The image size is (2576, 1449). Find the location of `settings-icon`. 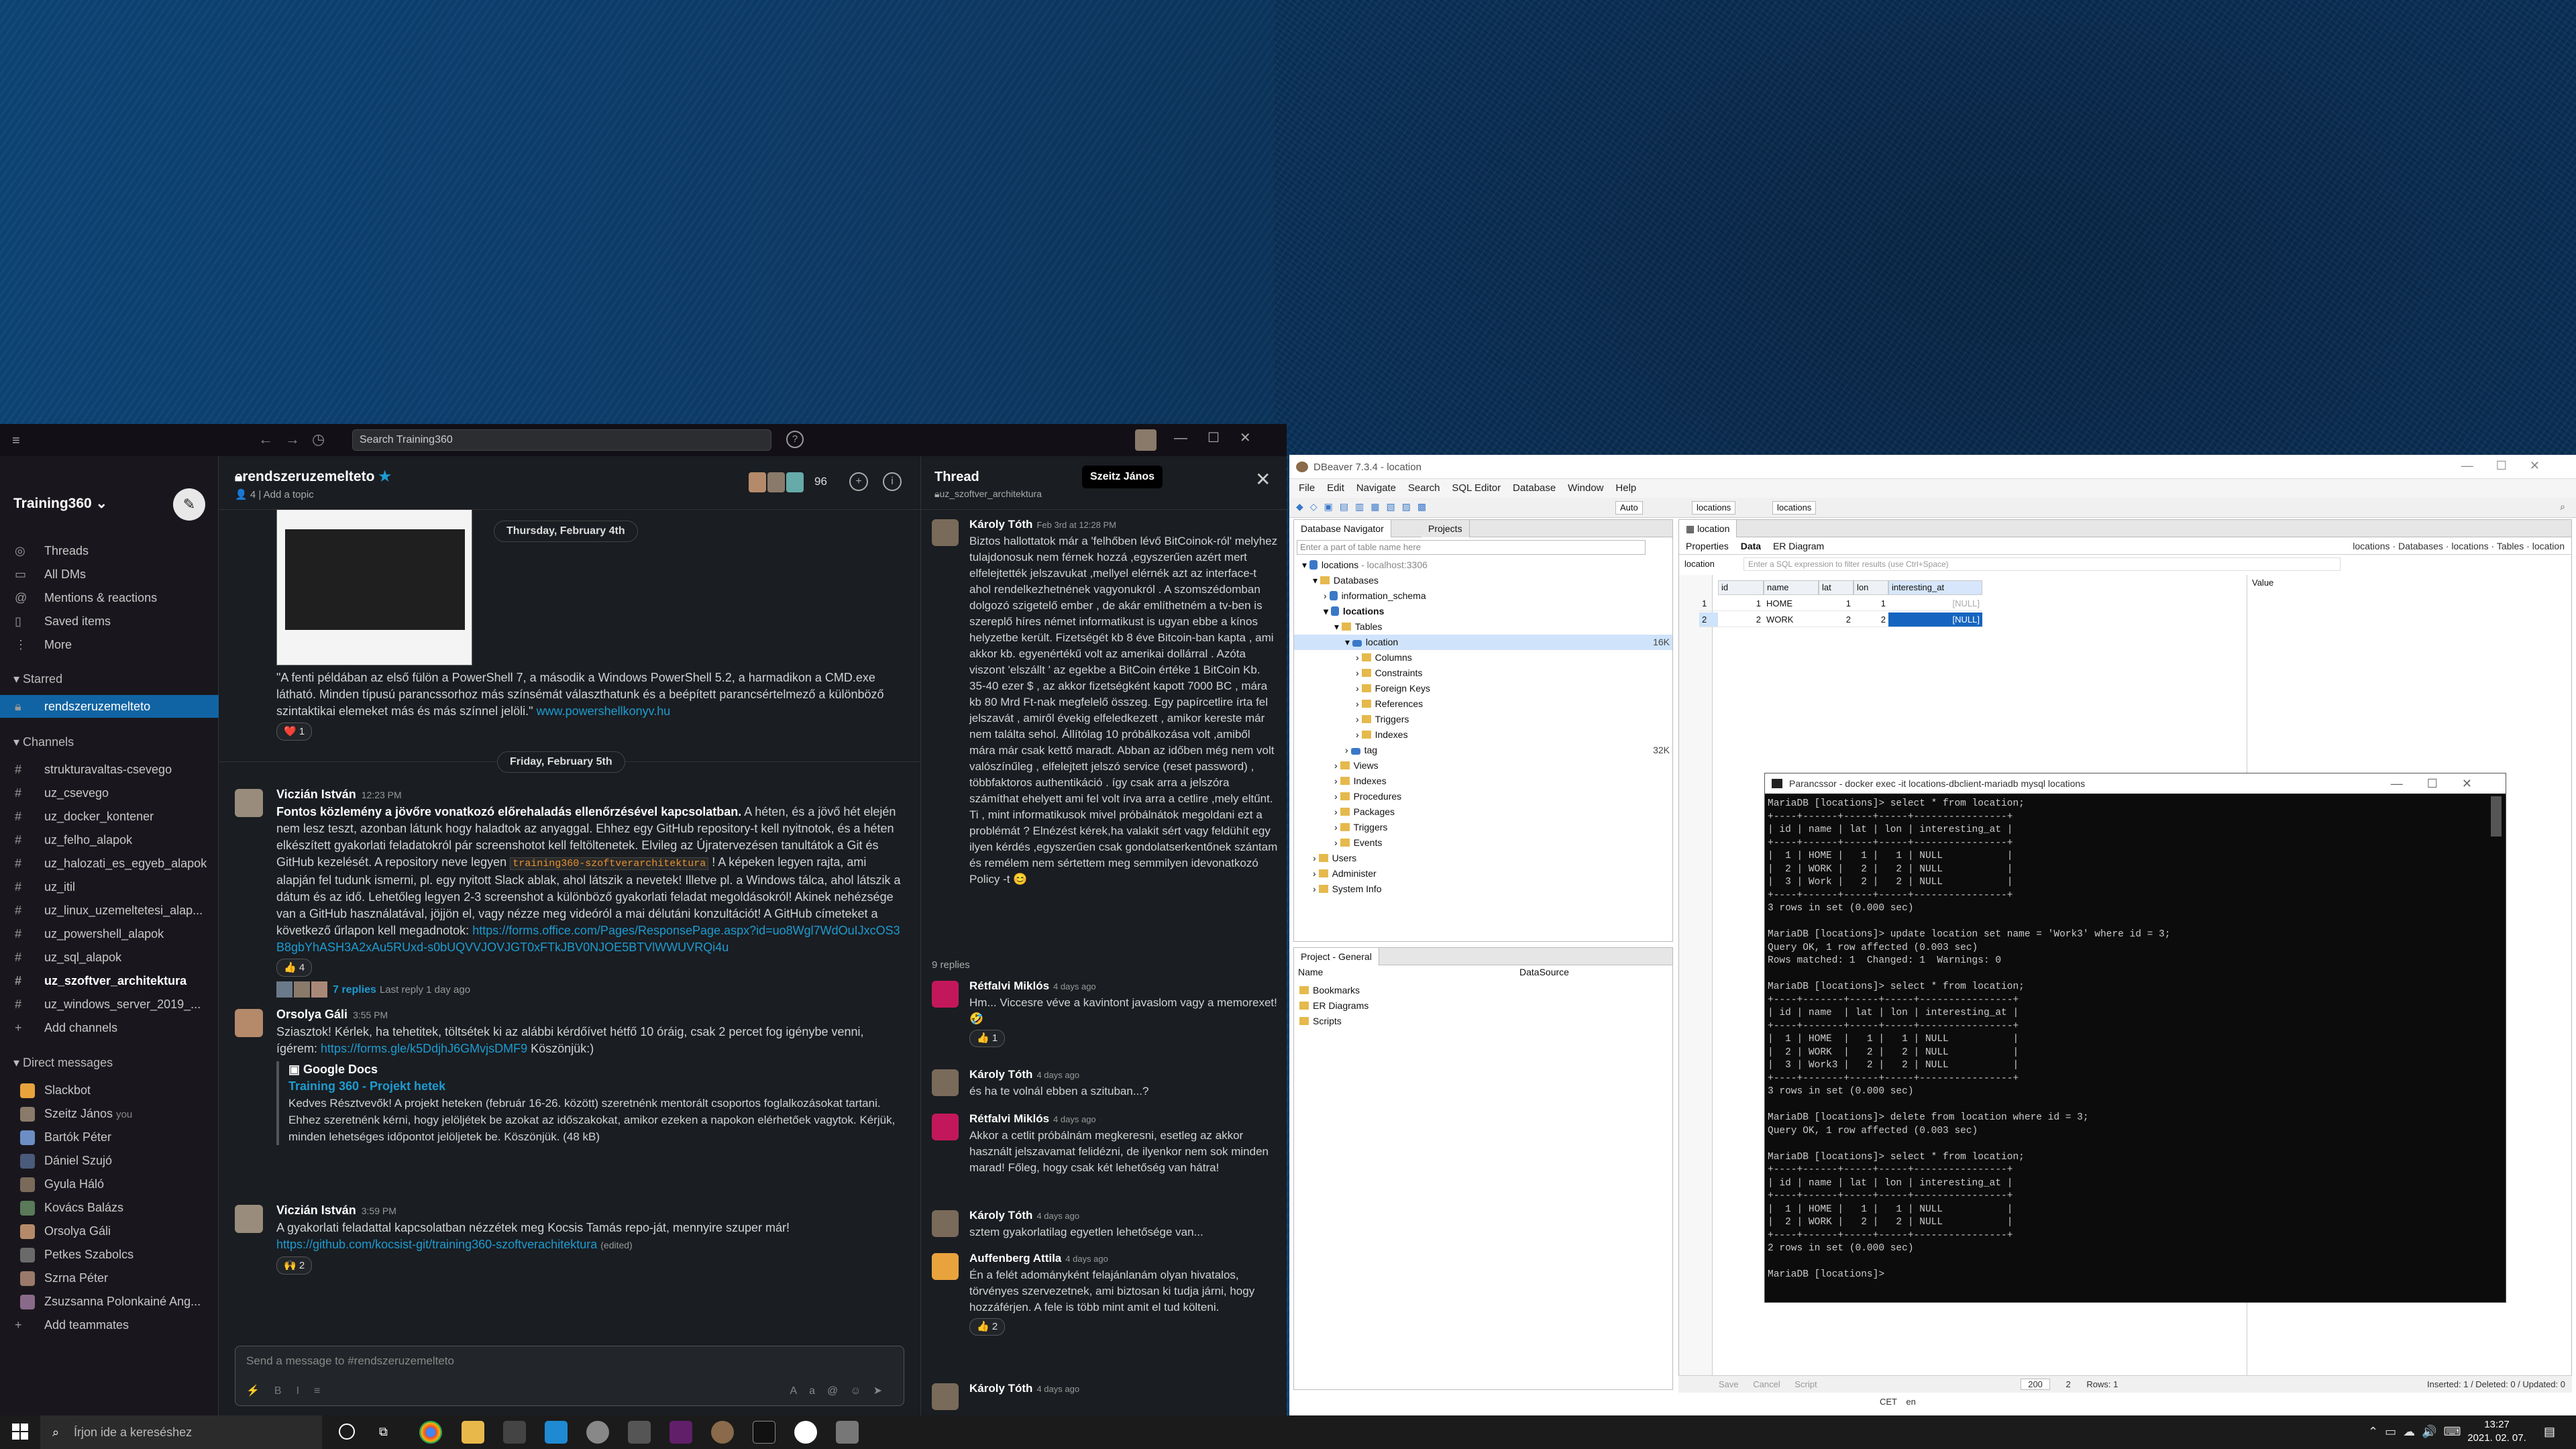

settings-icon is located at coordinates (847, 1432).